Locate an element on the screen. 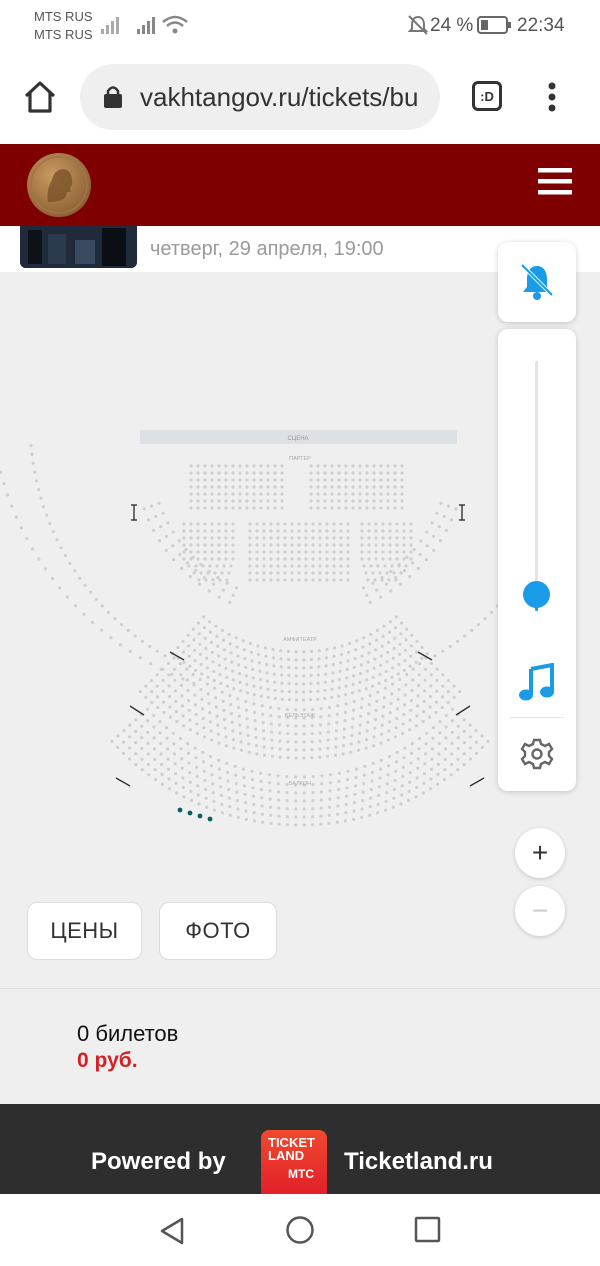 The image size is (600, 1266). tab-switcher-button: :D is located at coordinates (487, 96).